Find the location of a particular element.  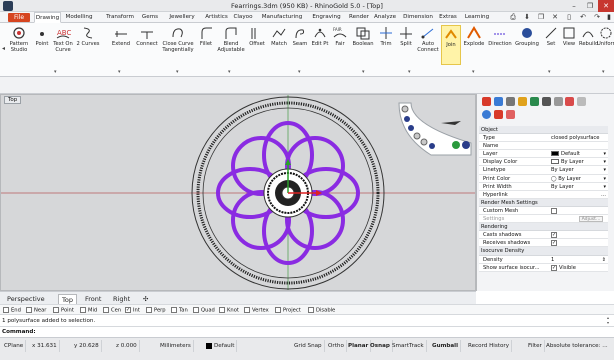

ortho-toggle: Ortho is located at coordinates (336, 346).